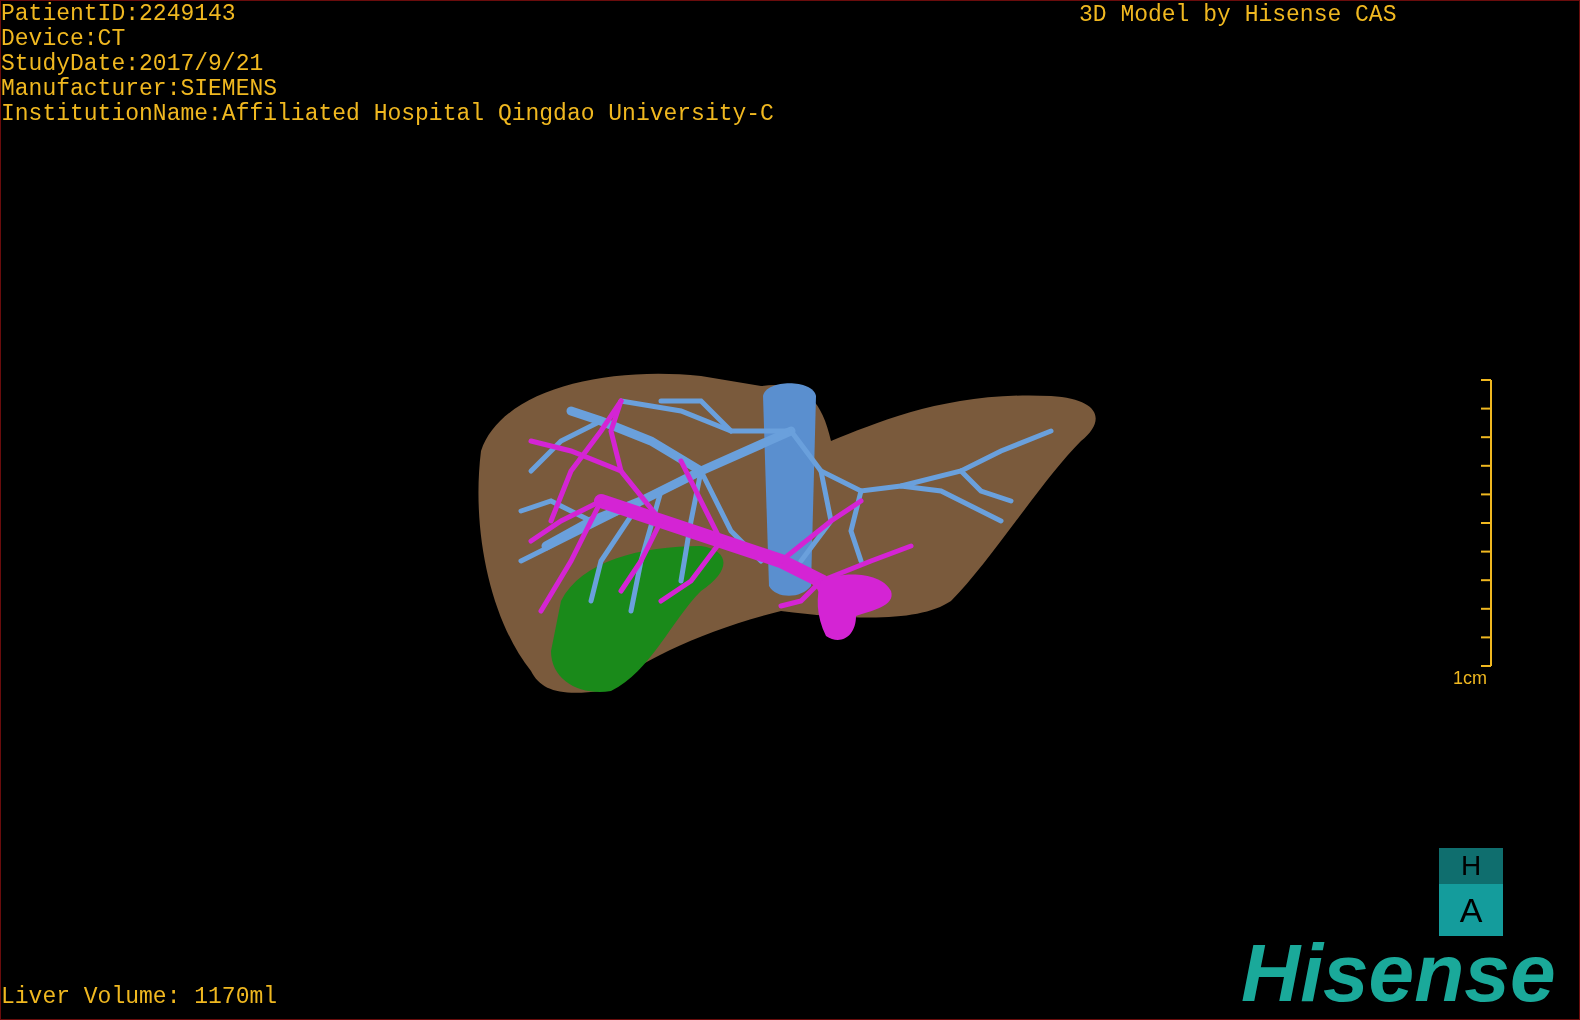 This screenshot has width=1580, height=1020. Describe the element at coordinates (139, 997) in the screenshot. I see `liver-volume: Liver Volume: 1170ml` at that location.